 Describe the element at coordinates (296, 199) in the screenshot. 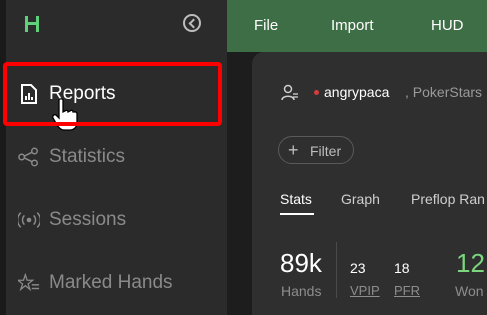

I see `tab-stats: Stats` at that location.